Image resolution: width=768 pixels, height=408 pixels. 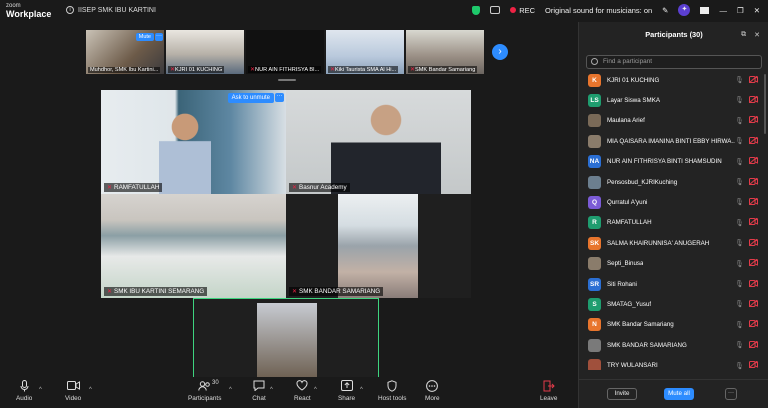 What do you see at coordinates (205, 52) in the screenshot?
I see `video-thumbnail: ✕KJRI 01 KUCHING` at bounding box center [205, 52].